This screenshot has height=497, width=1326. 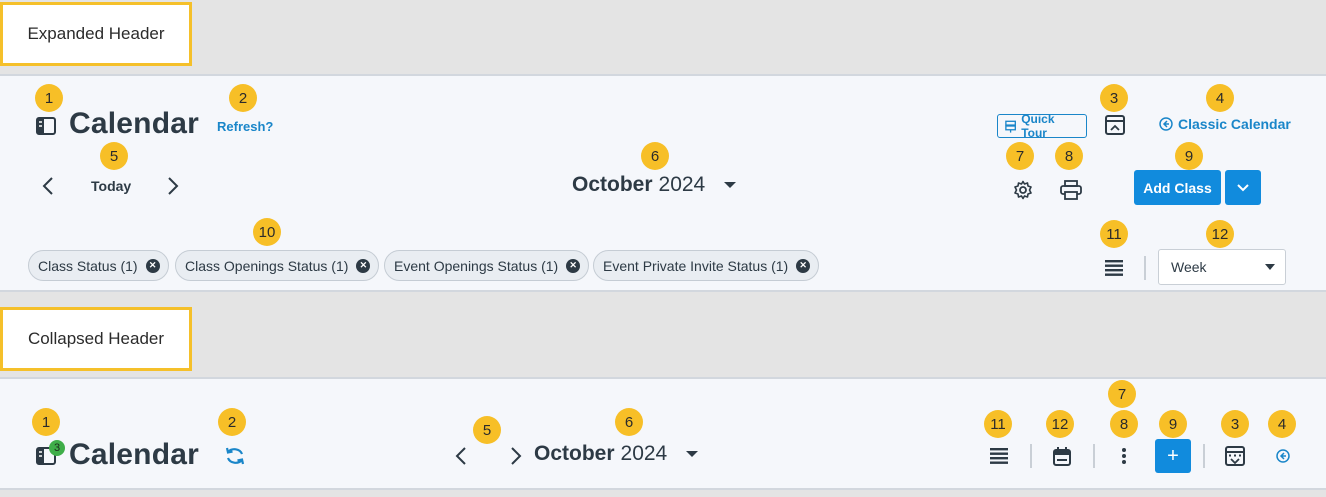 What do you see at coordinates (1189, 267) in the screenshot?
I see `view-select-value: Week` at bounding box center [1189, 267].